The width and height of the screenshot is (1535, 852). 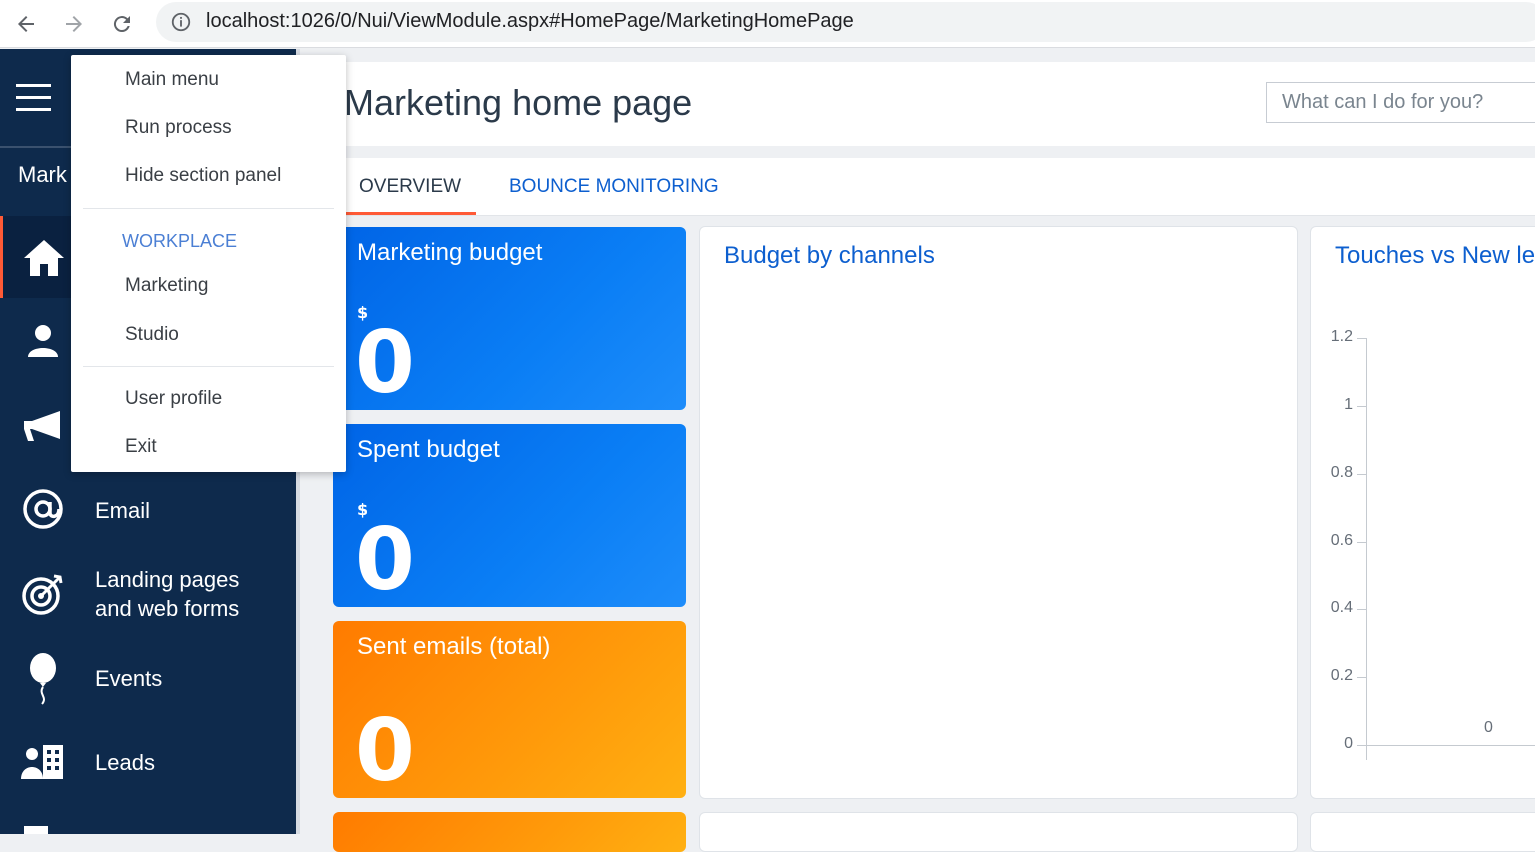 I want to click on at-icon, so click(x=43, y=509).